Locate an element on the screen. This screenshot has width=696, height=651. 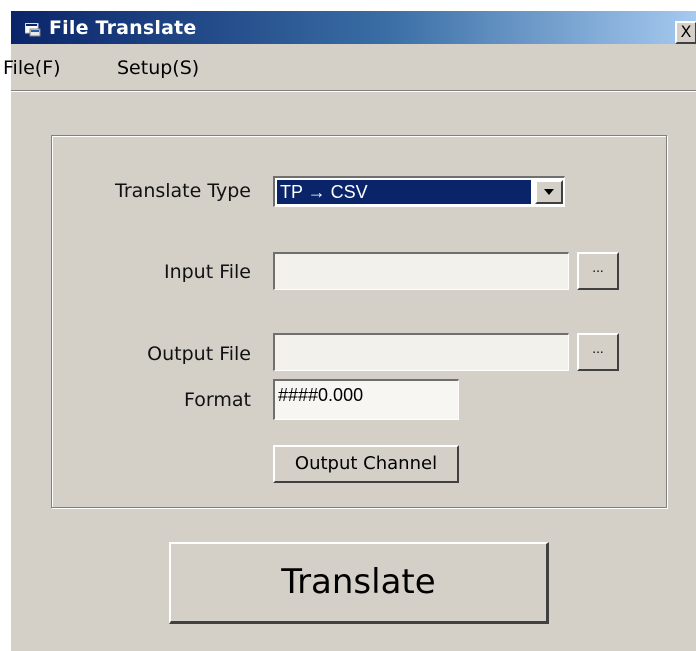
translate-button: Translate is located at coordinates (359, 583).